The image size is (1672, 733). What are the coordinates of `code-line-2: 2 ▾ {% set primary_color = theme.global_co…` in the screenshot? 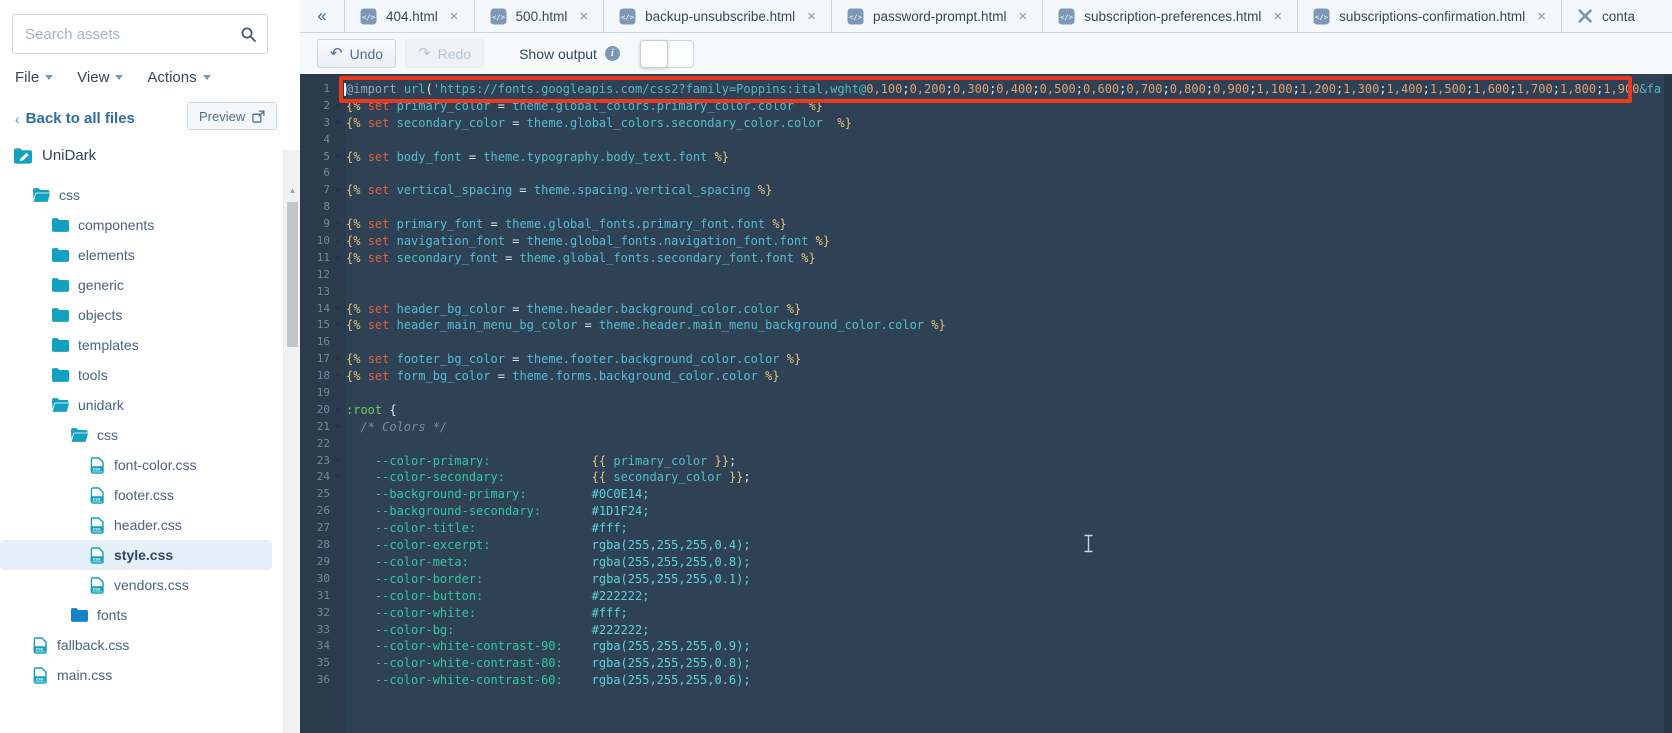 It's located at (986, 106).